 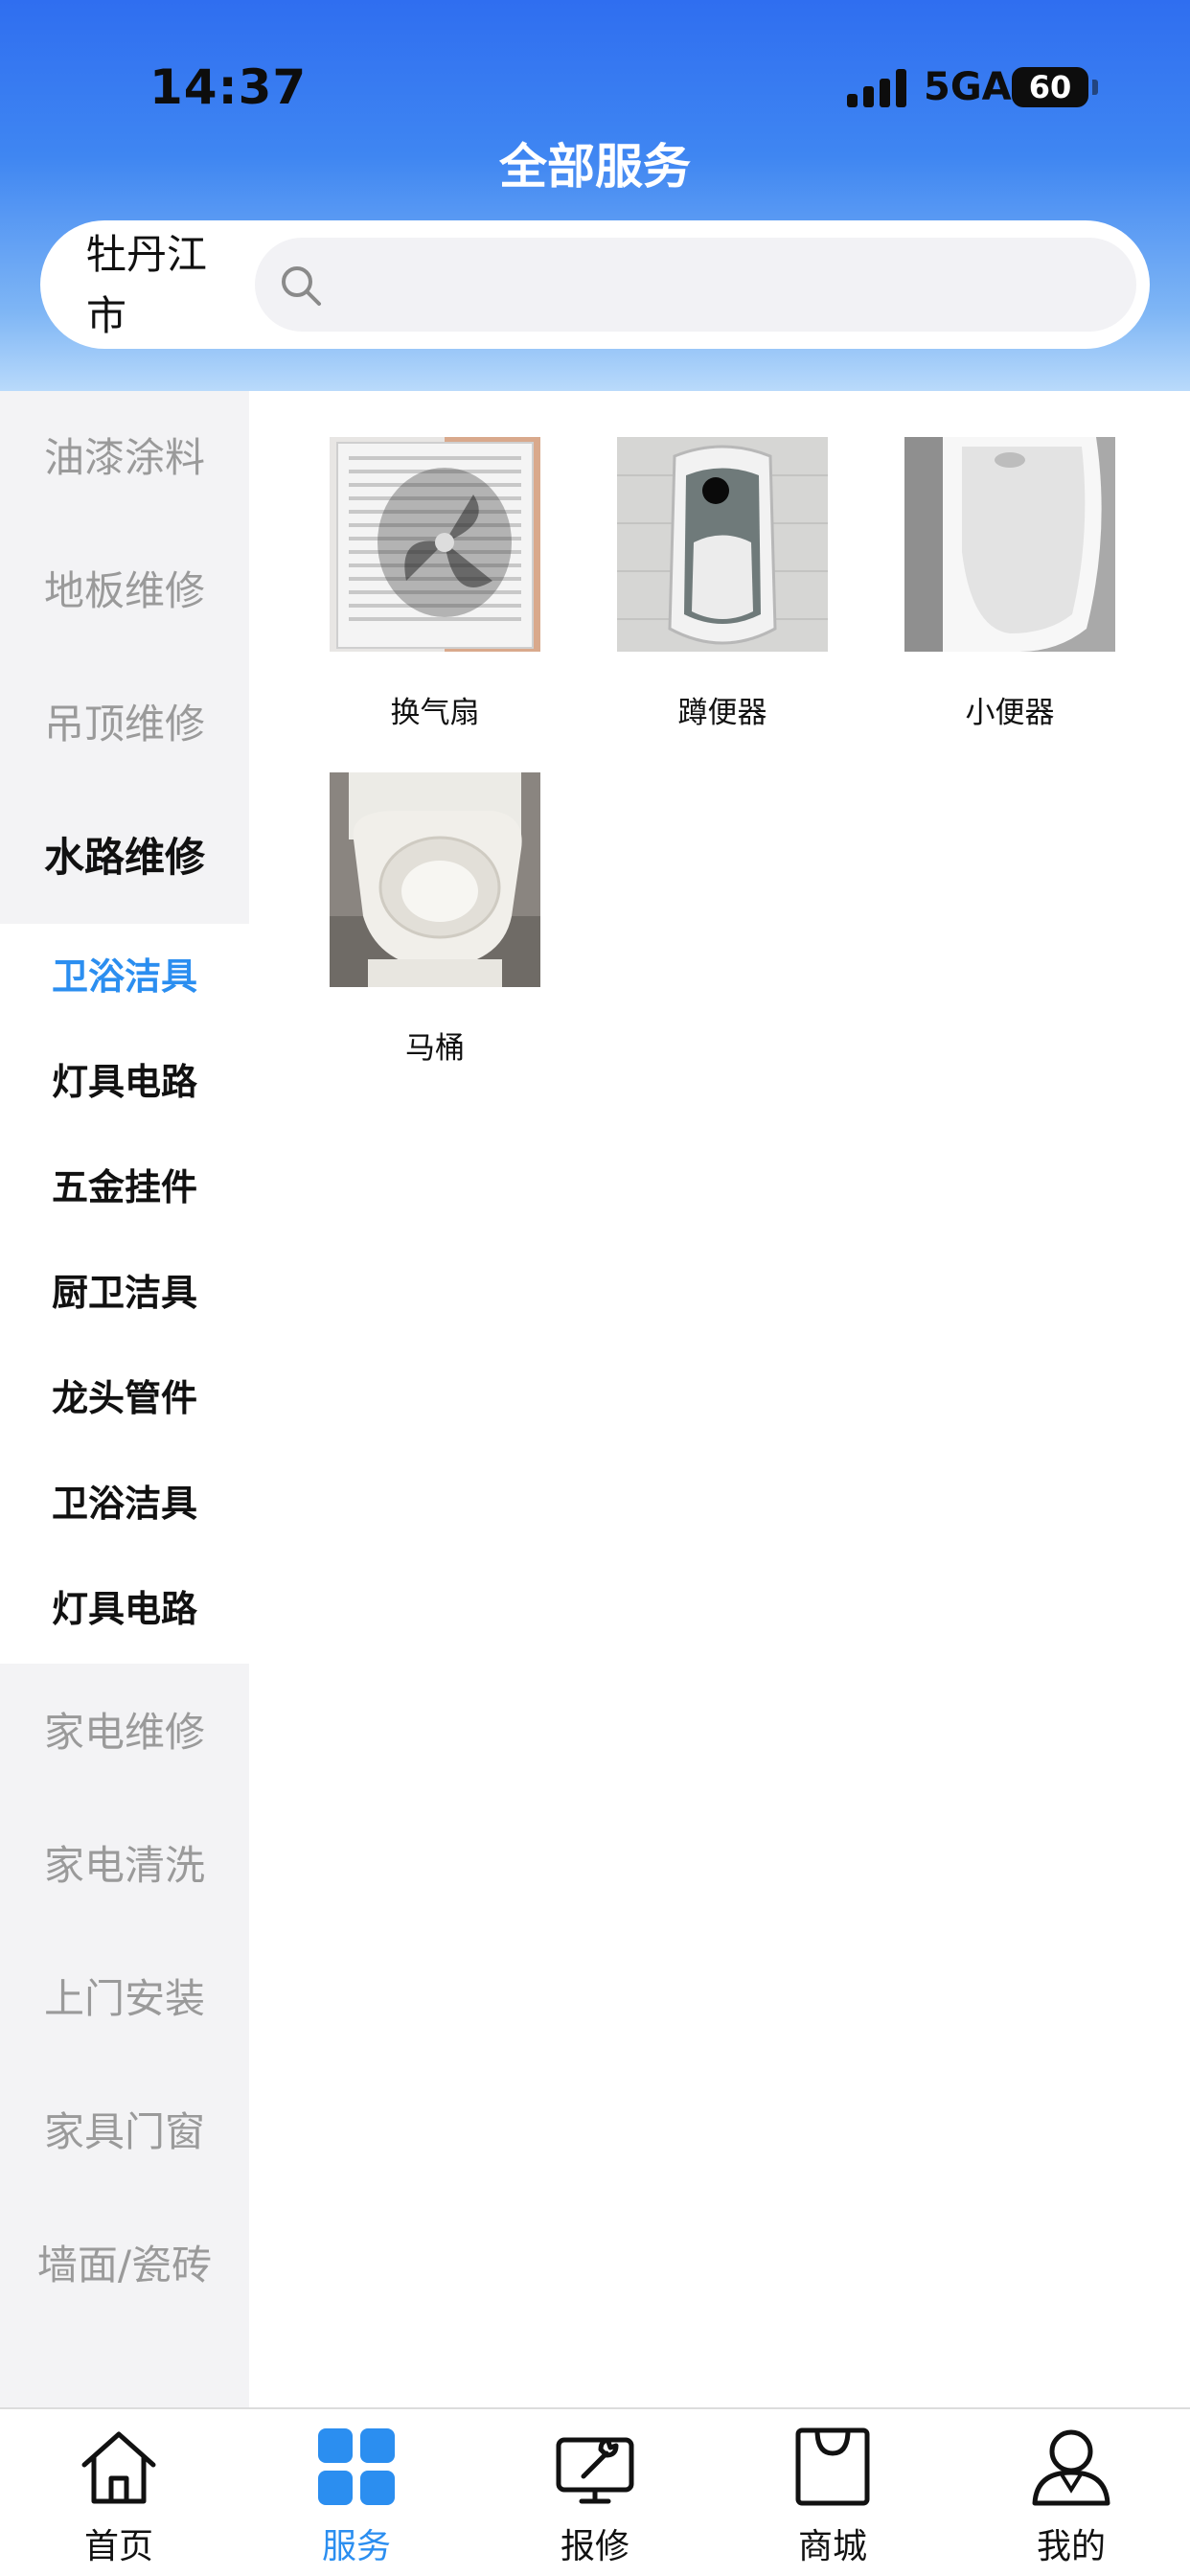 What do you see at coordinates (356, 2546) in the screenshot?
I see `tab-label: 服务` at bounding box center [356, 2546].